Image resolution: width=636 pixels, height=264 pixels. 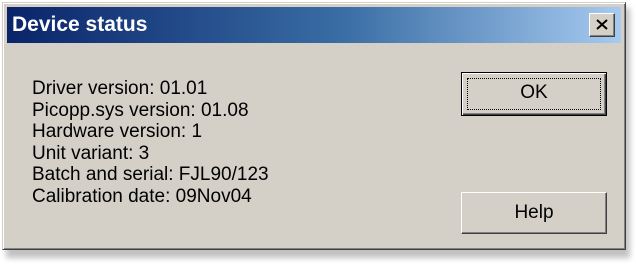 What do you see at coordinates (140, 110) in the screenshot?
I see `picopp-sys-version-text: Picopp.sys version: 01.08` at bounding box center [140, 110].